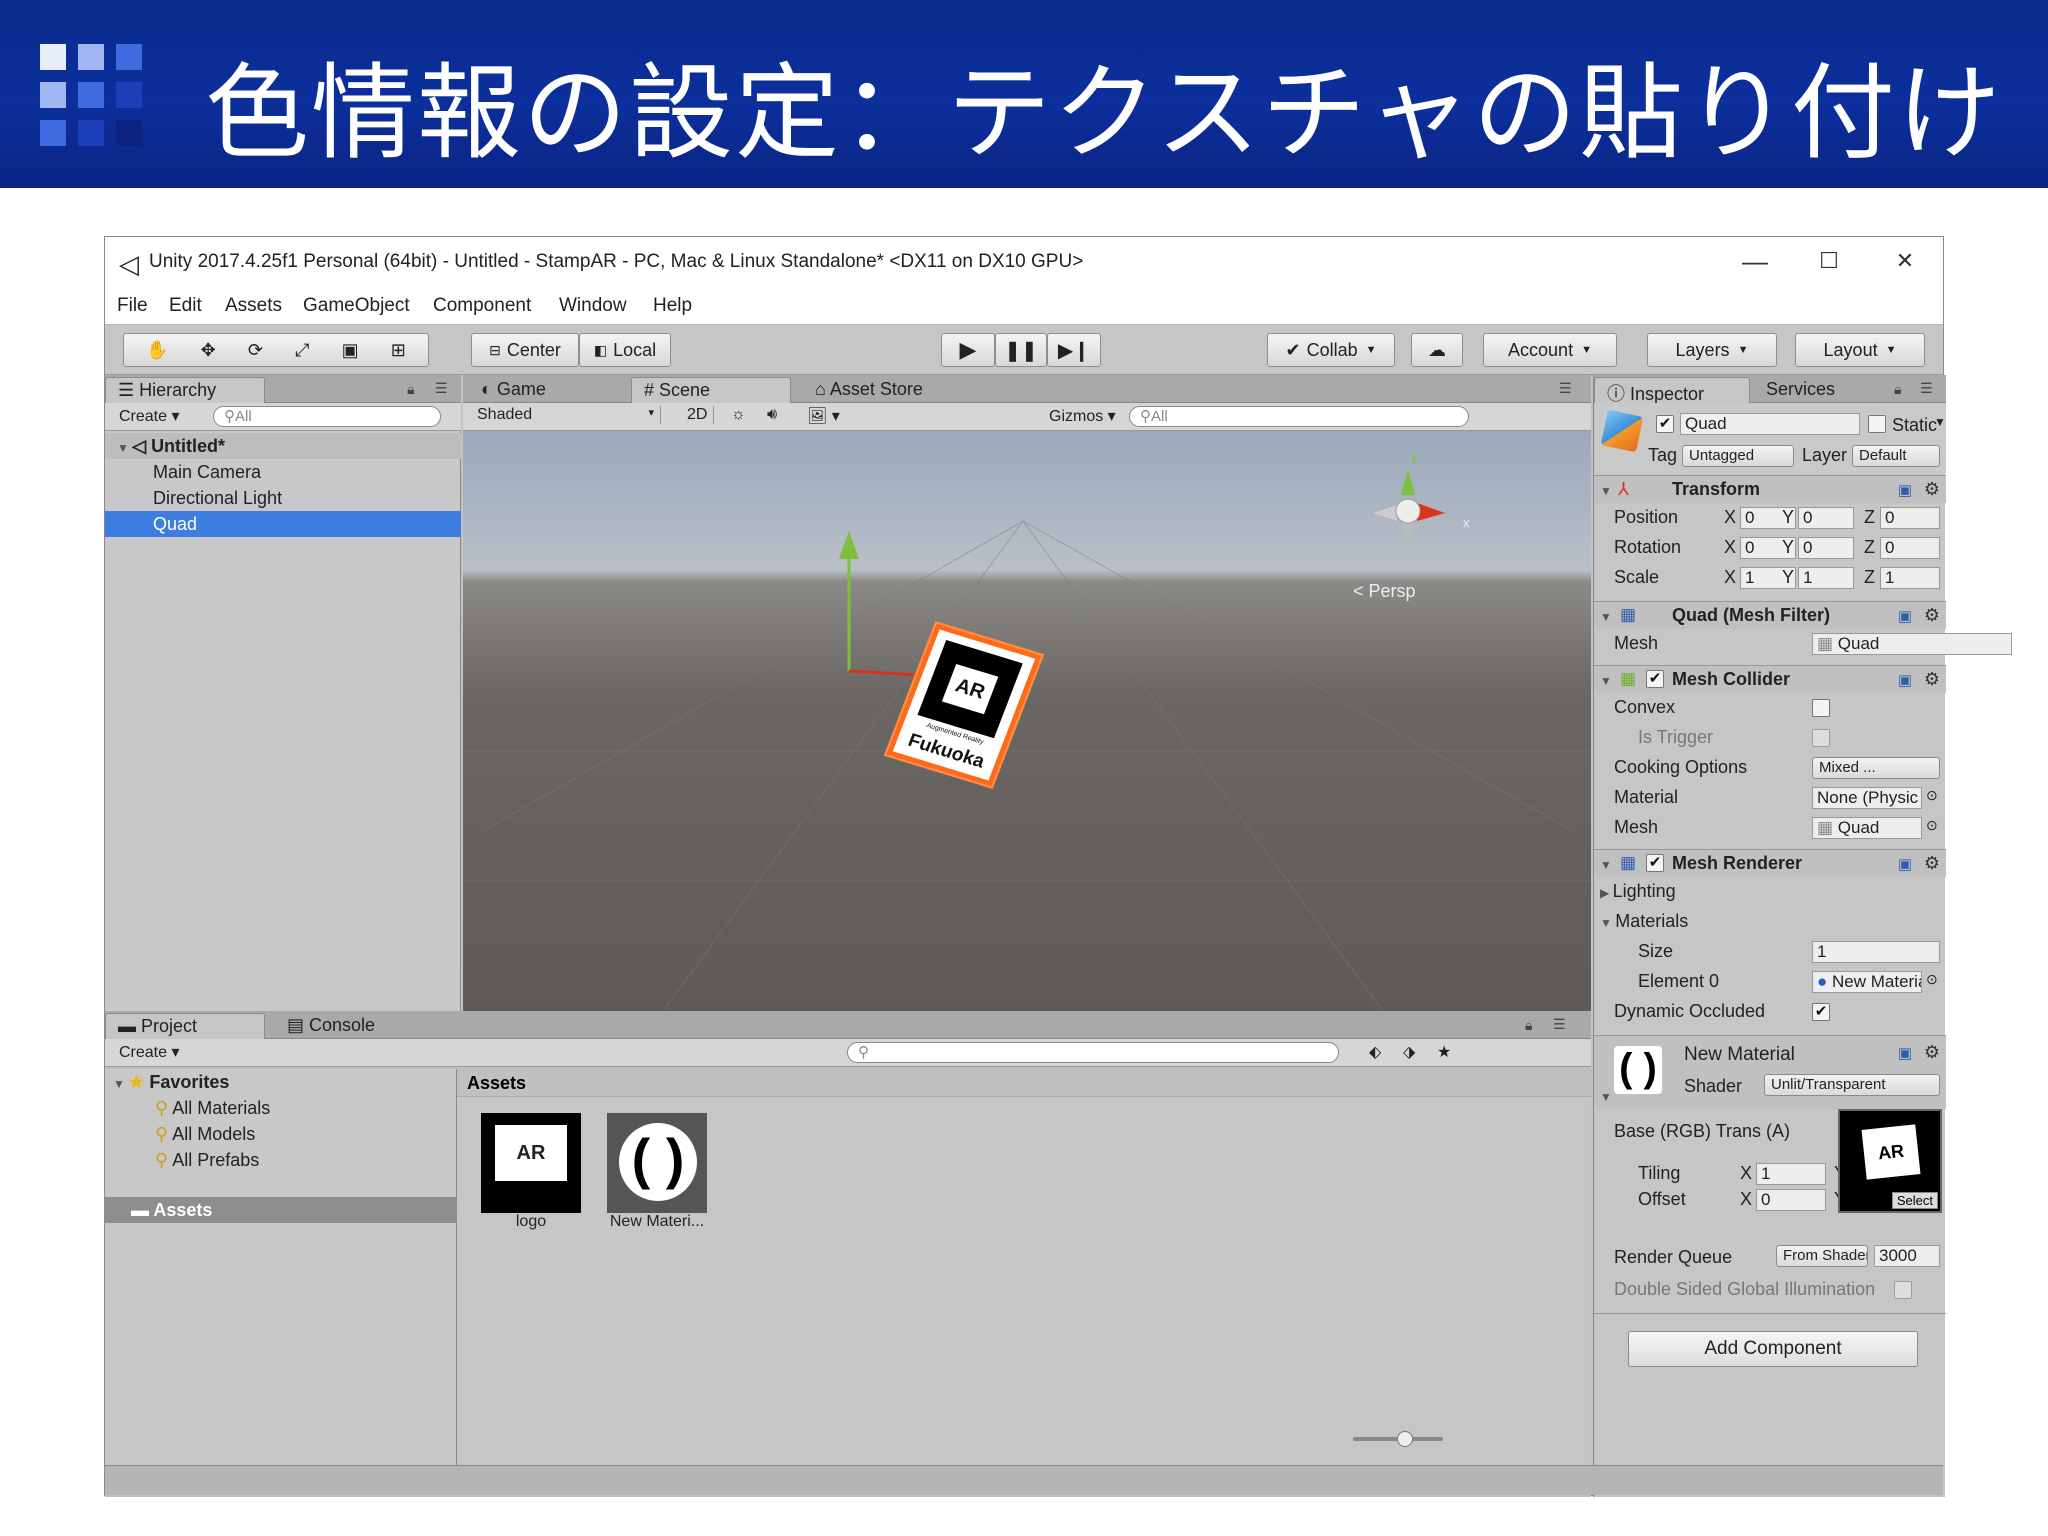 This screenshot has width=2048, height=1536. I want to click on physic-material-field: None (Physic Materia, so click(1867, 798).